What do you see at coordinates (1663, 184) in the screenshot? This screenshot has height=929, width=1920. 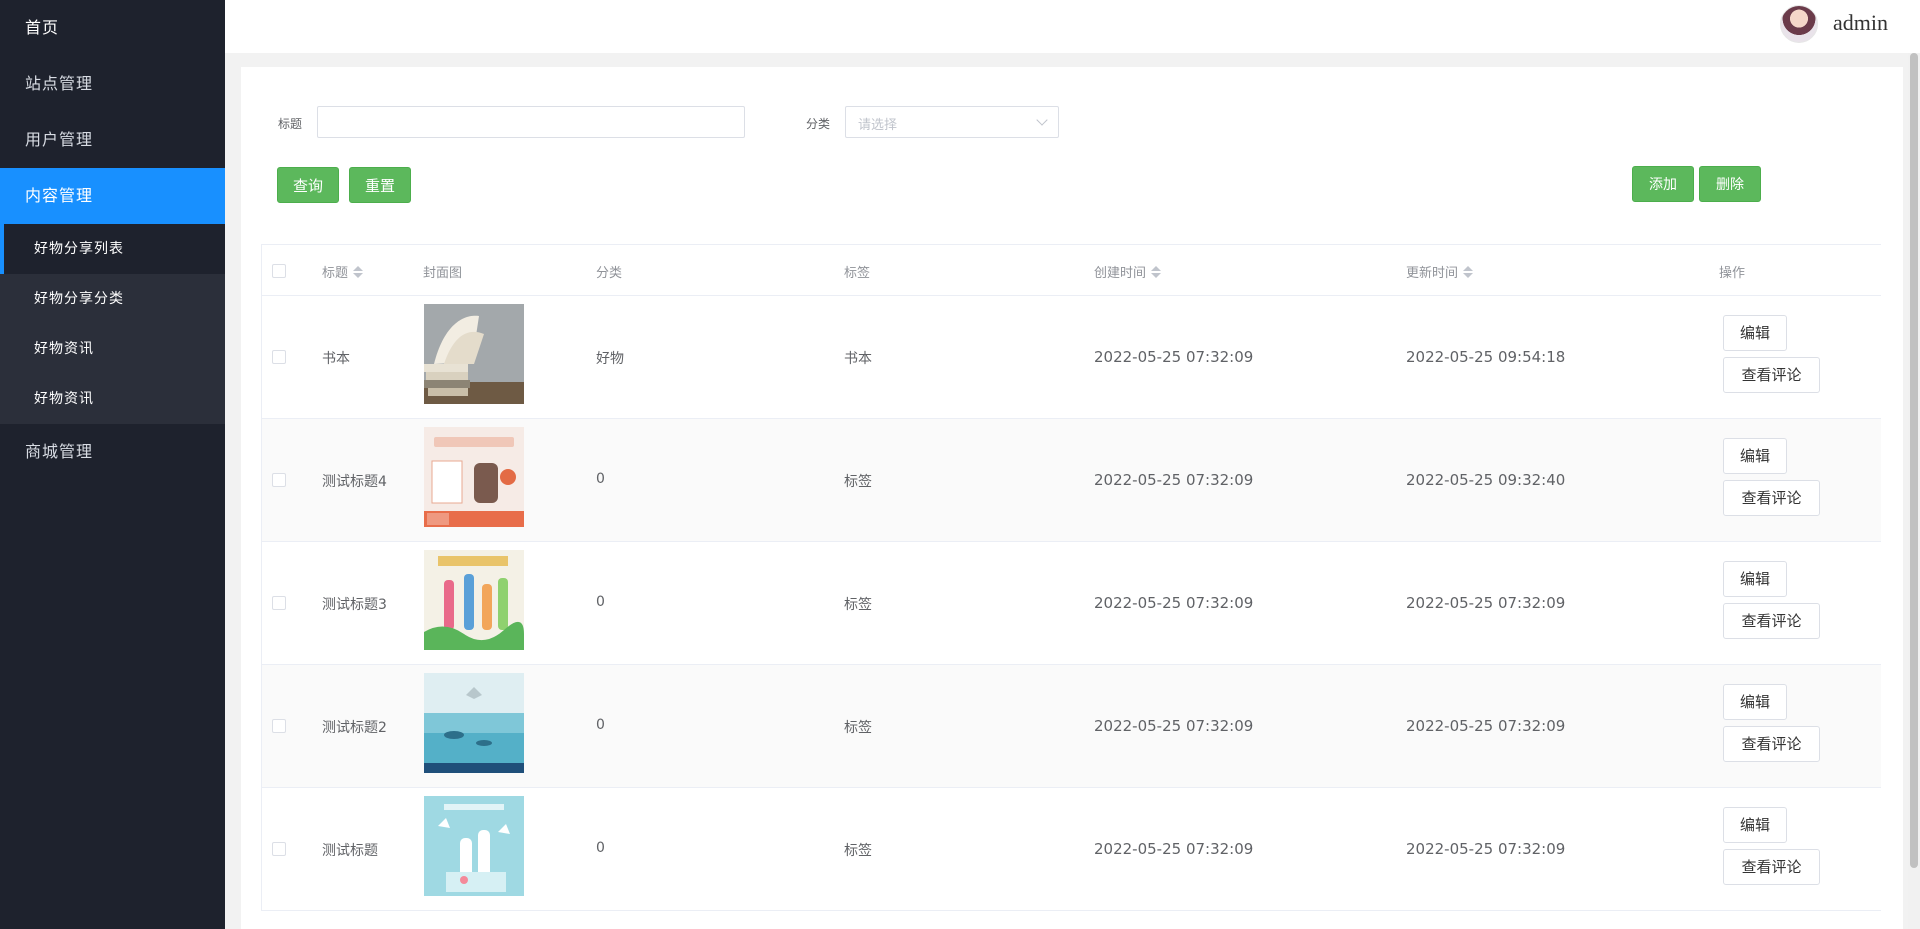 I see `add-button: 添加` at bounding box center [1663, 184].